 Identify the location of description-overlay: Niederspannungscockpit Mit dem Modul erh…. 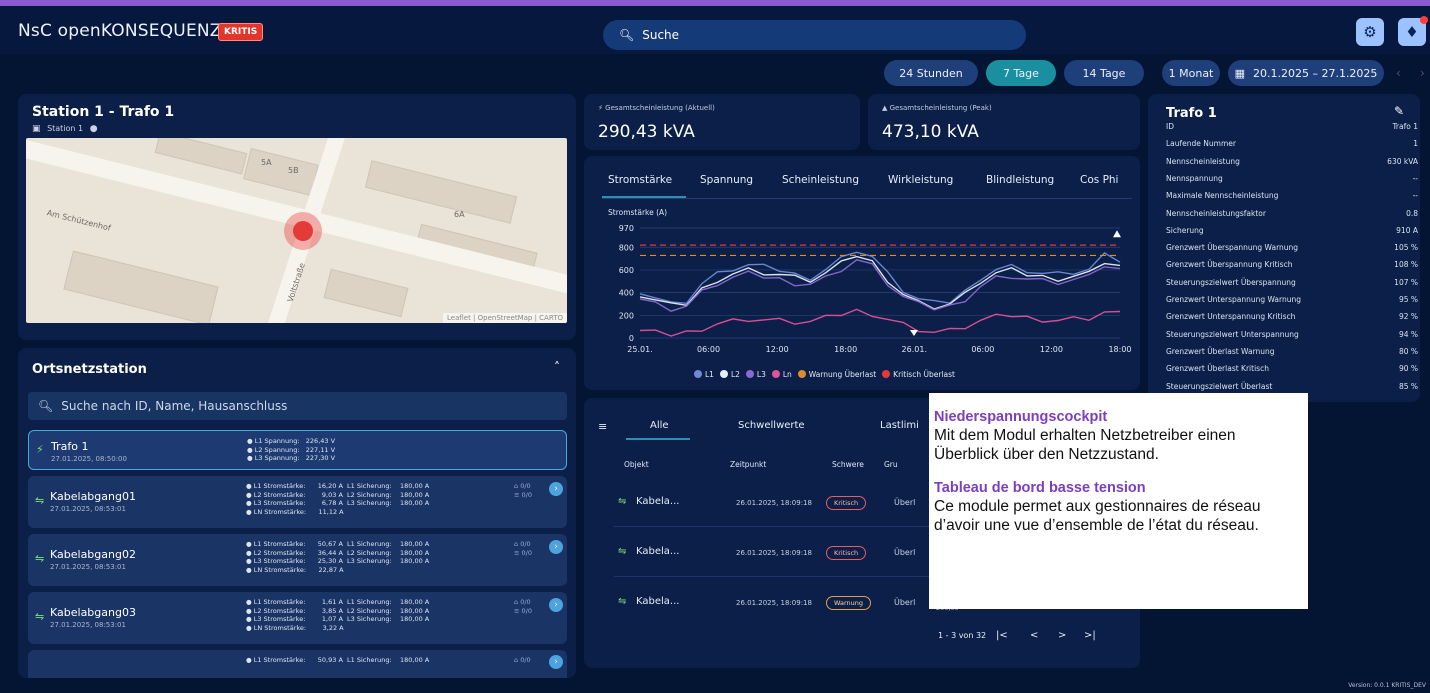
(1118, 501).